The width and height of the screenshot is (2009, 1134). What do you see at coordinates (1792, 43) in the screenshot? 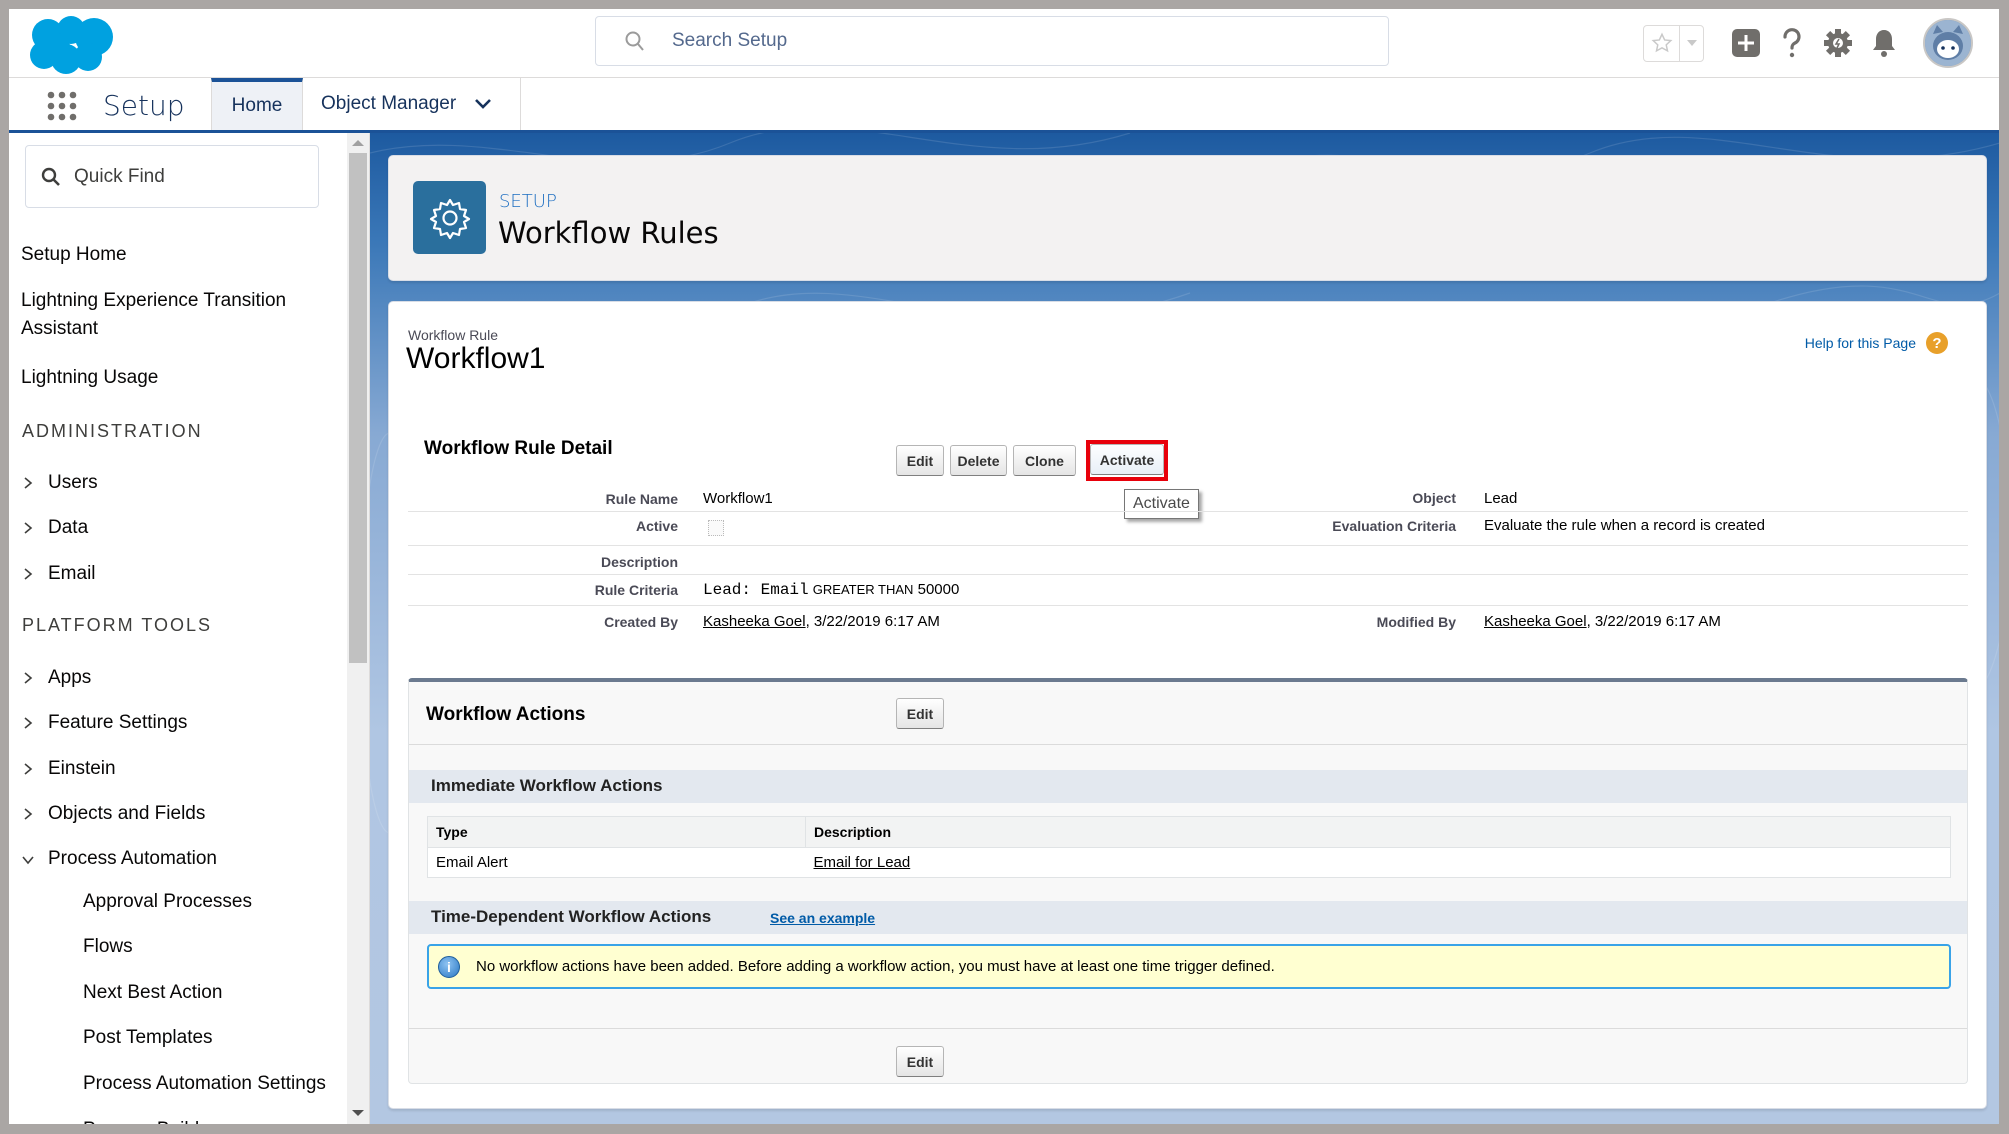
I see `help-icon` at bounding box center [1792, 43].